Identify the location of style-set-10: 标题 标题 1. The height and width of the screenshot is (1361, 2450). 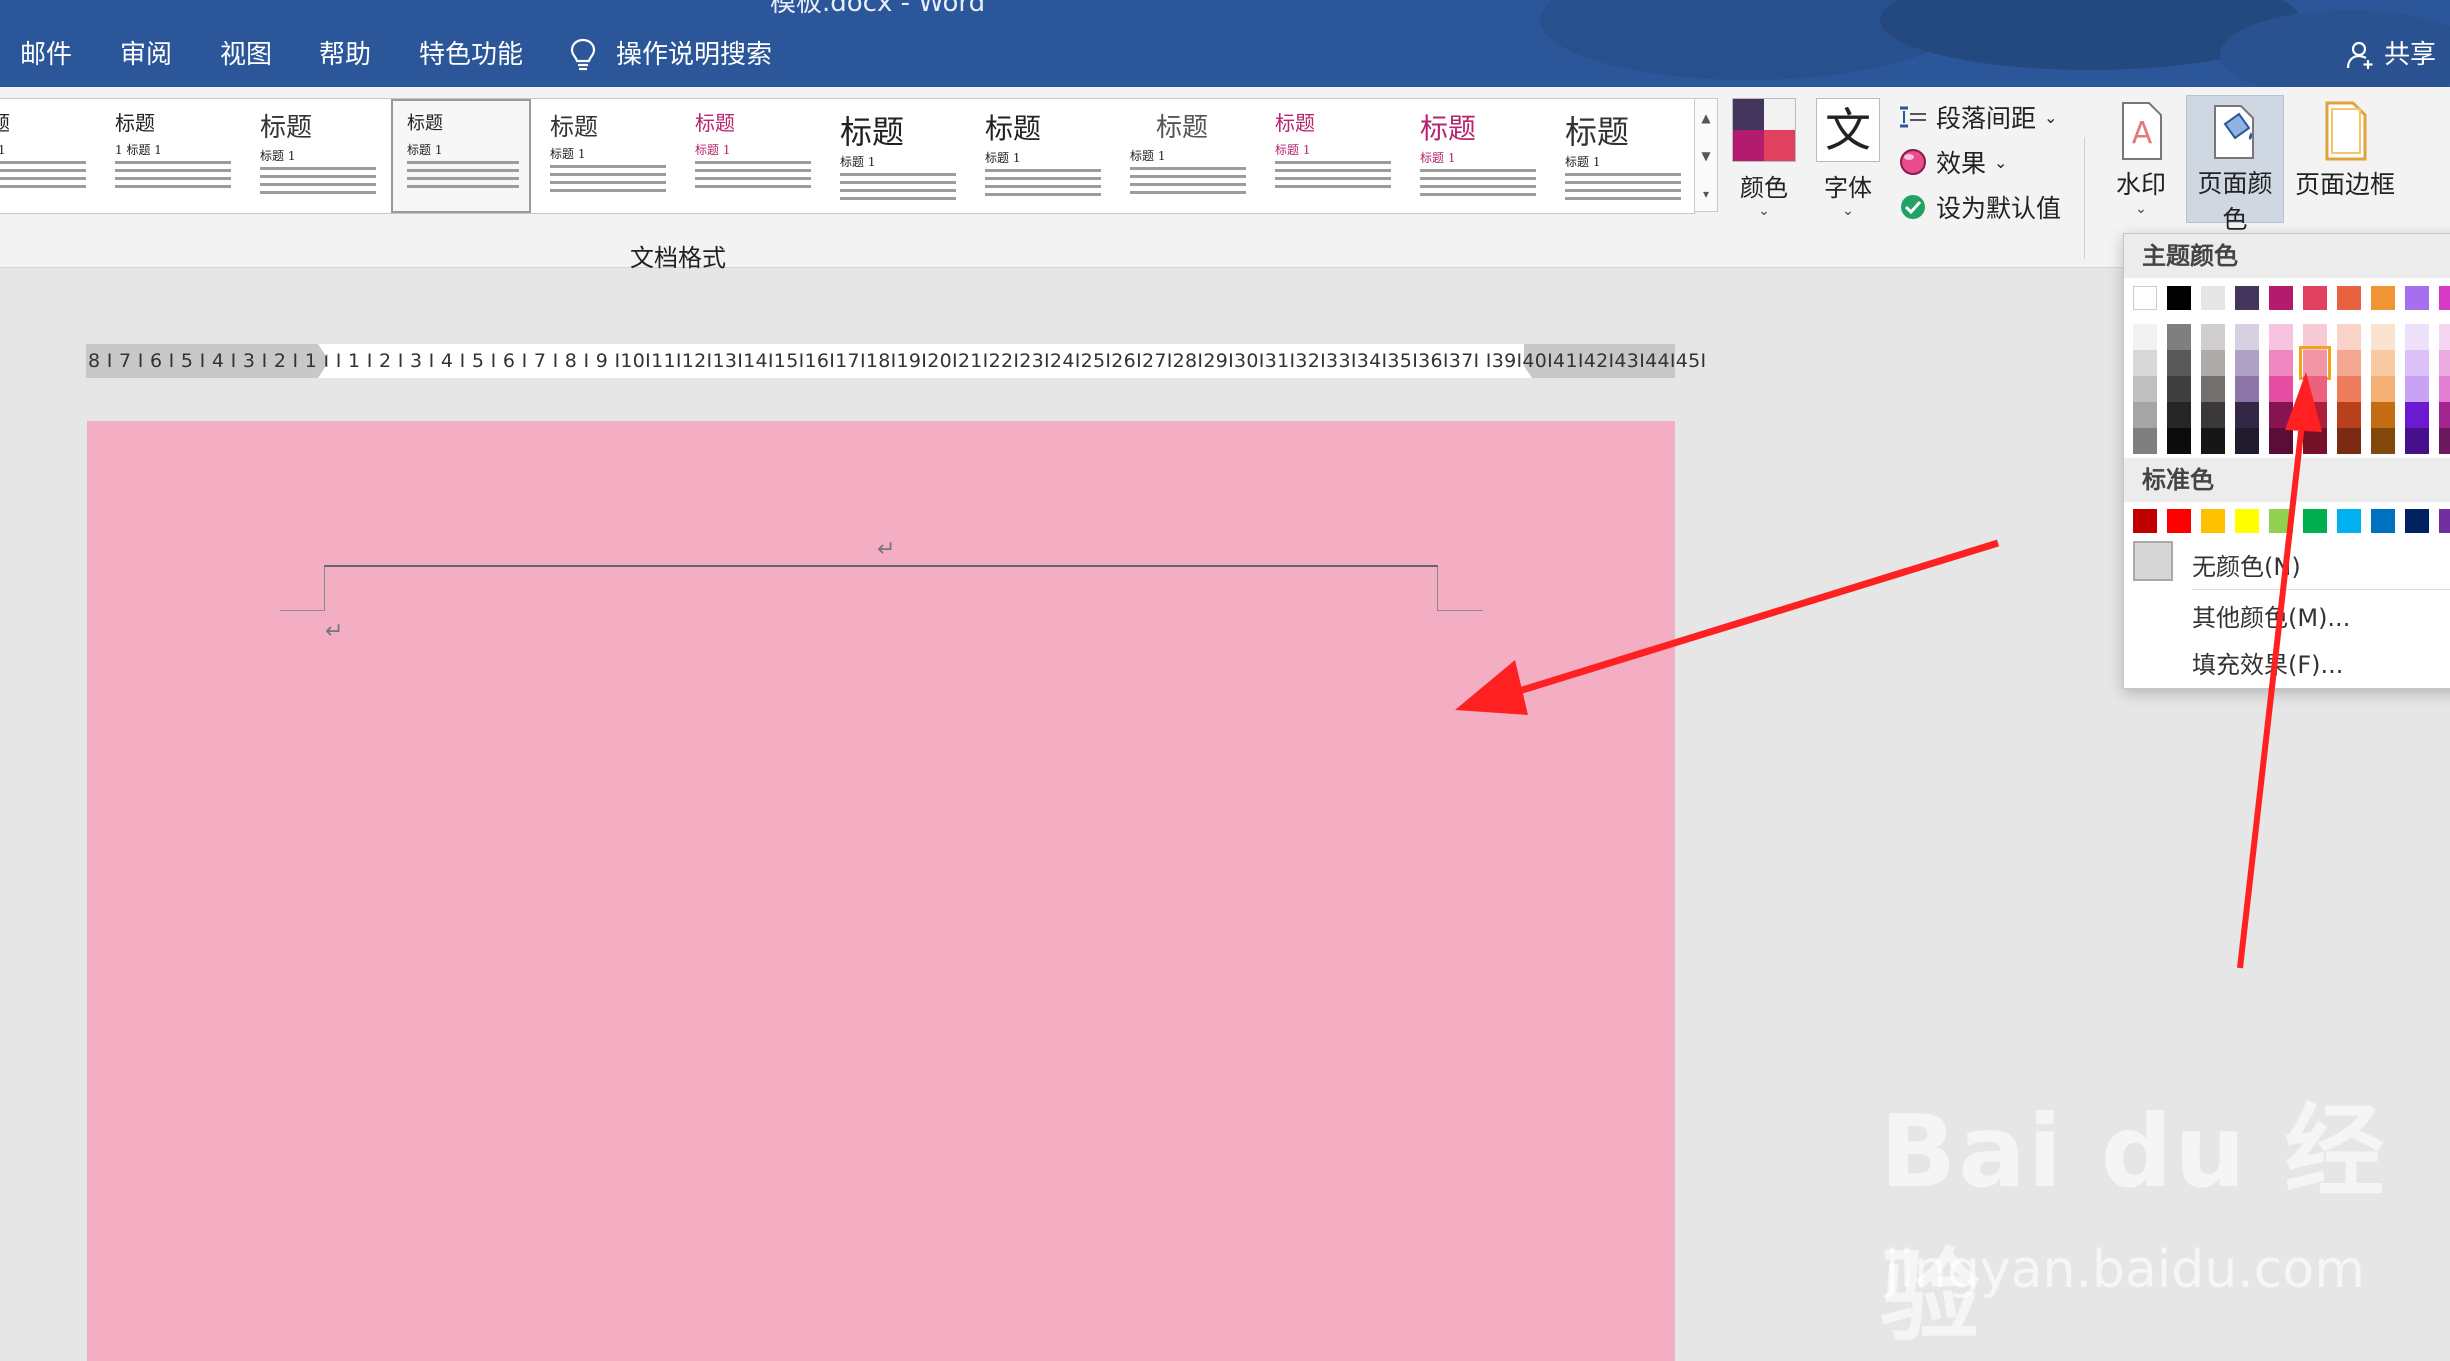
(1331, 156).